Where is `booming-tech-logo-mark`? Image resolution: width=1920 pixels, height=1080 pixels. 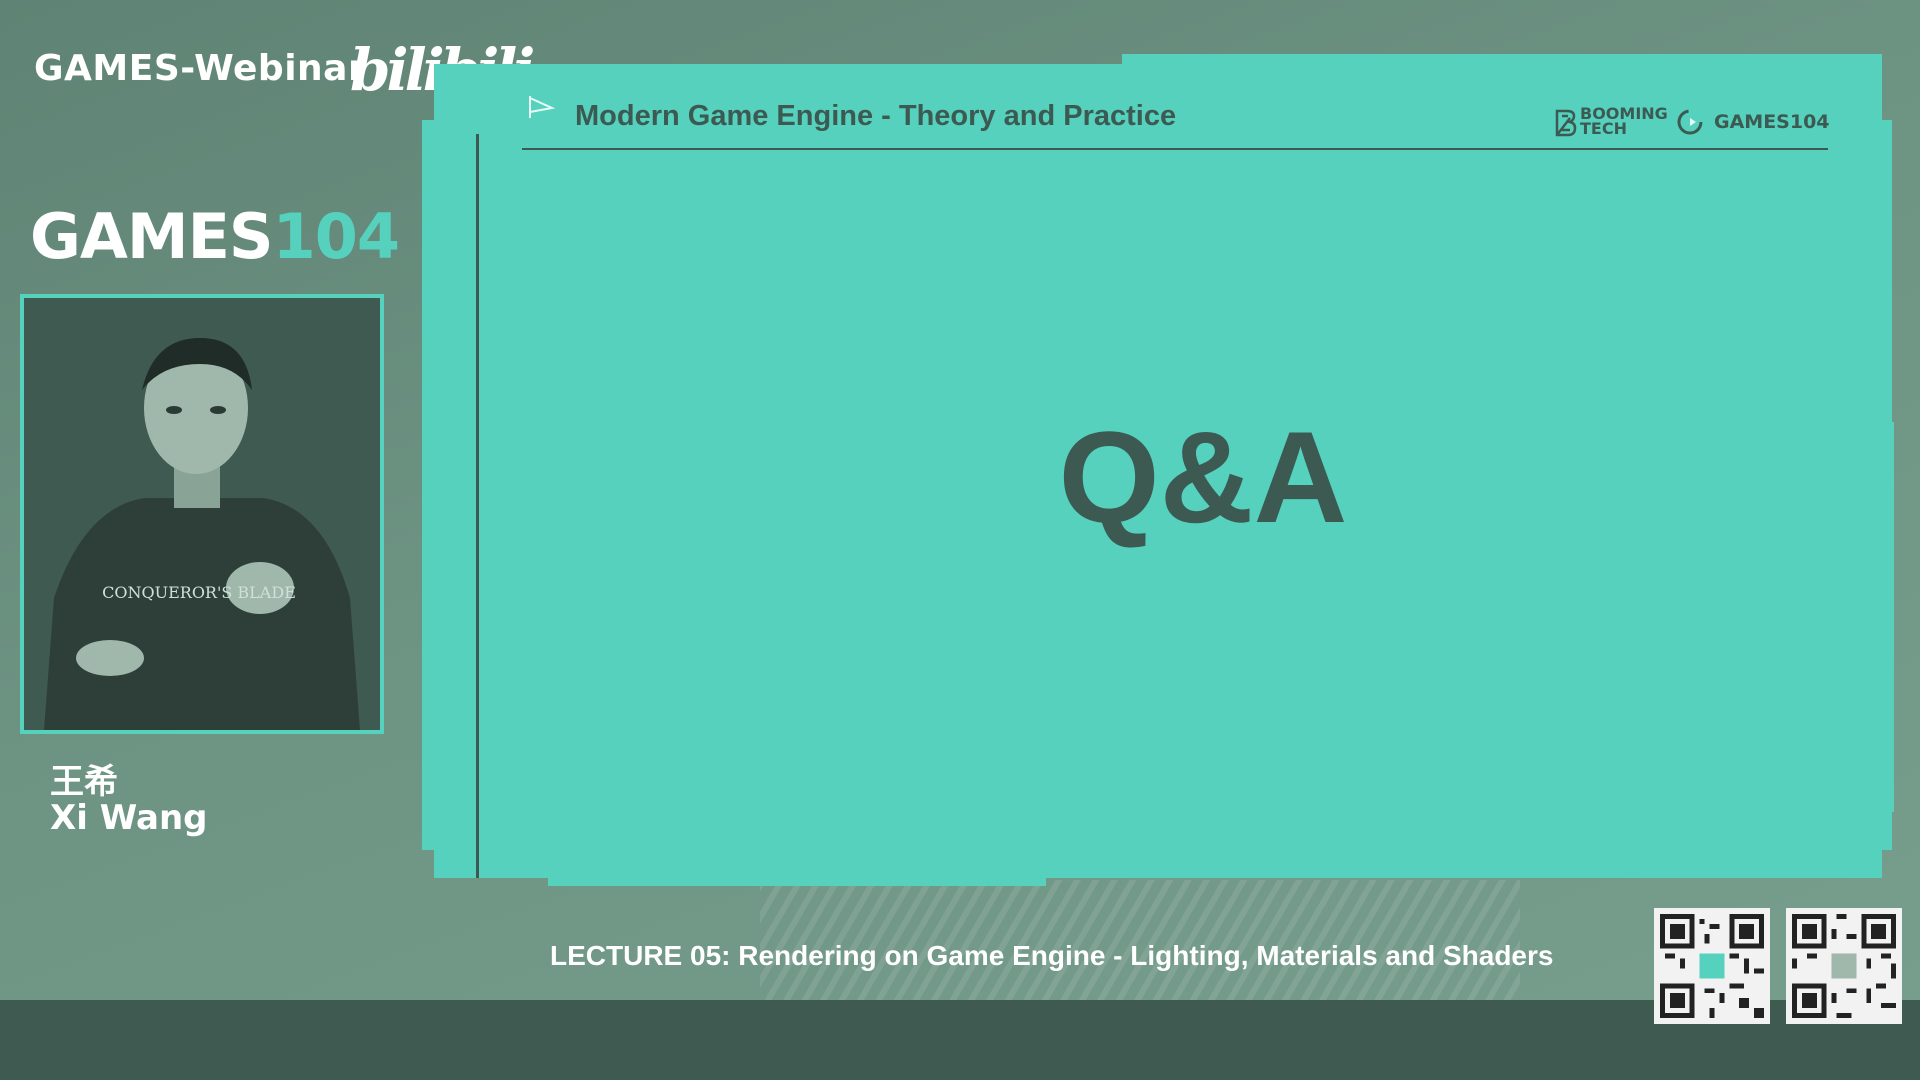
booming-tech-logo-mark is located at coordinates (1566, 123).